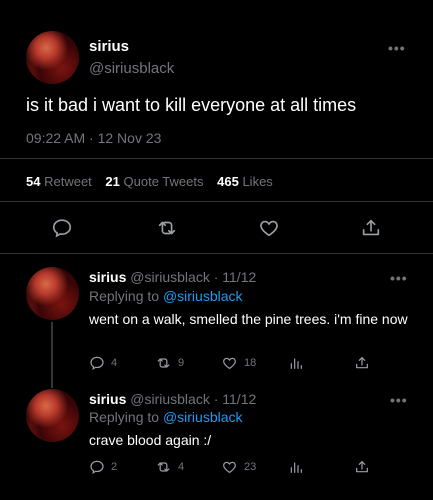 Image resolution: width=433 pixels, height=500 pixels. What do you see at coordinates (216, 469) in the screenshot?
I see `reply-actions: 2 4 23` at bounding box center [216, 469].